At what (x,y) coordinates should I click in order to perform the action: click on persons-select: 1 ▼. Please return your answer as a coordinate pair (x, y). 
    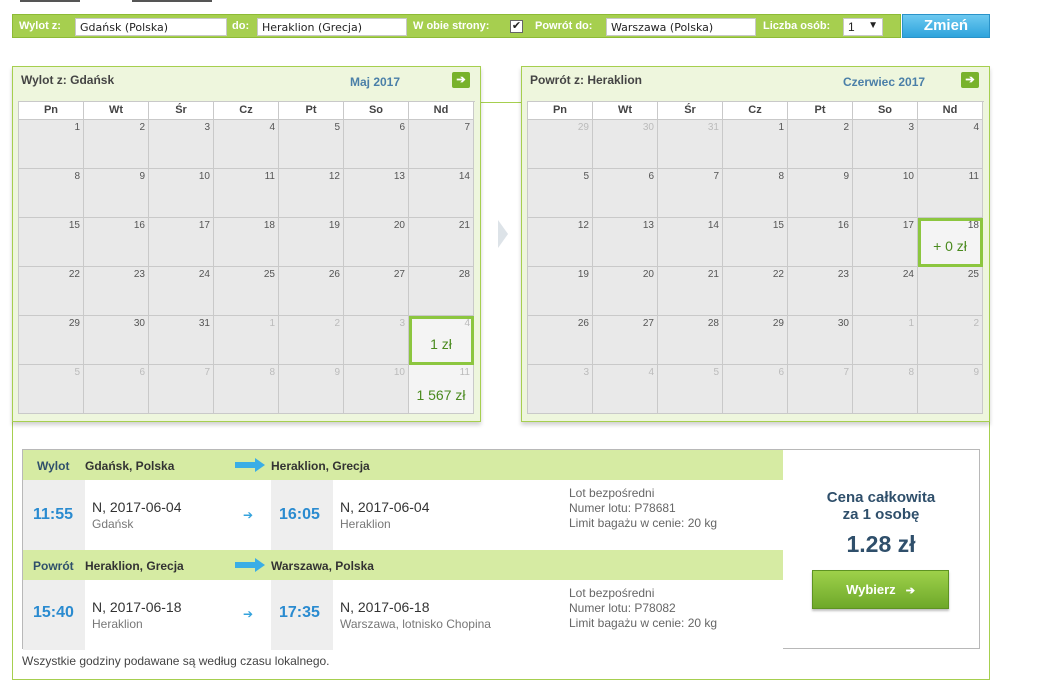
    Looking at the image, I should click on (863, 27).